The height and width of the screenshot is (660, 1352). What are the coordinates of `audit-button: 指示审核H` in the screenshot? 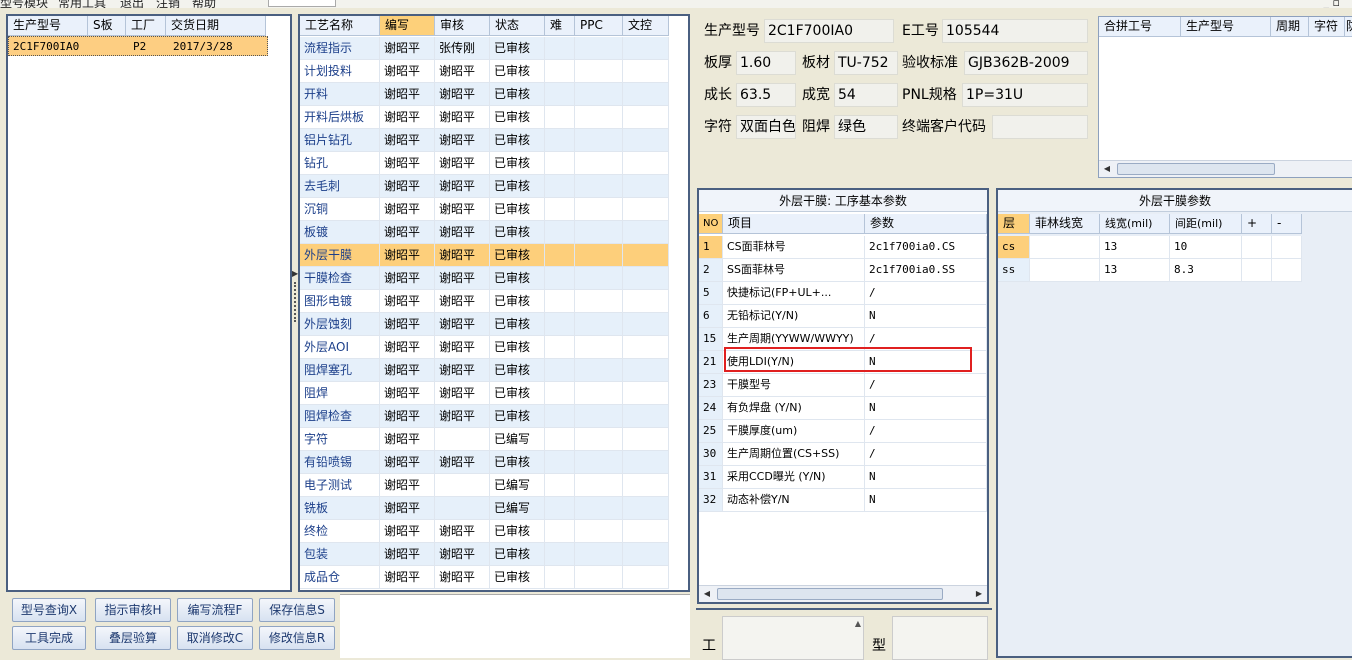 It's located at (133, 610).